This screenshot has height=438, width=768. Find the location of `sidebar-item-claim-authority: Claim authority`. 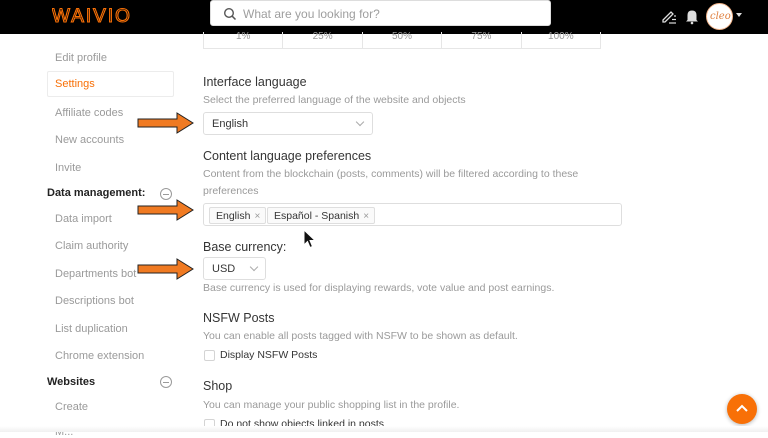

sidebar-item-claim-authority: Claim authority is located at coordinates (91, 246).